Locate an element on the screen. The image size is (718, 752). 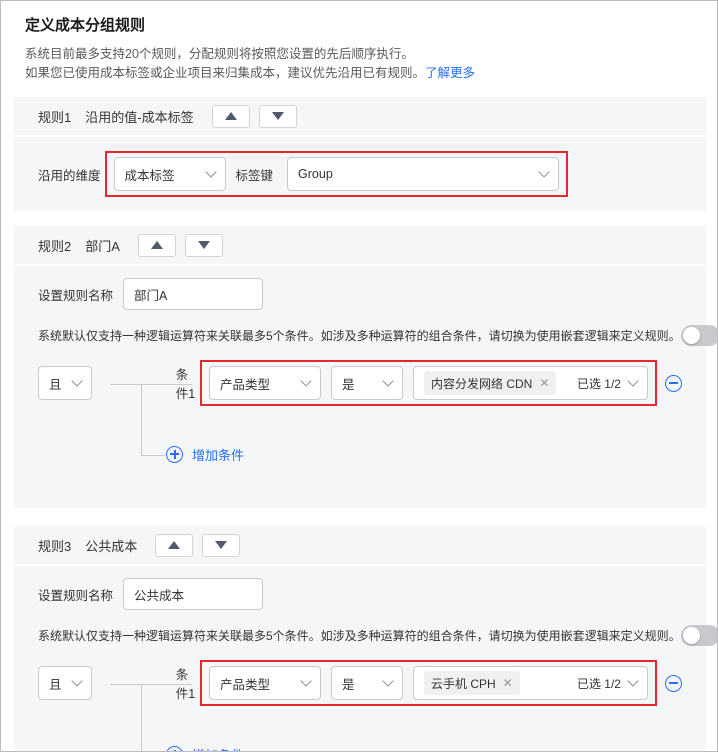
rule1-body: 沿用的维度 成本标签 标签键 Group is located at coordinates (360, 174).